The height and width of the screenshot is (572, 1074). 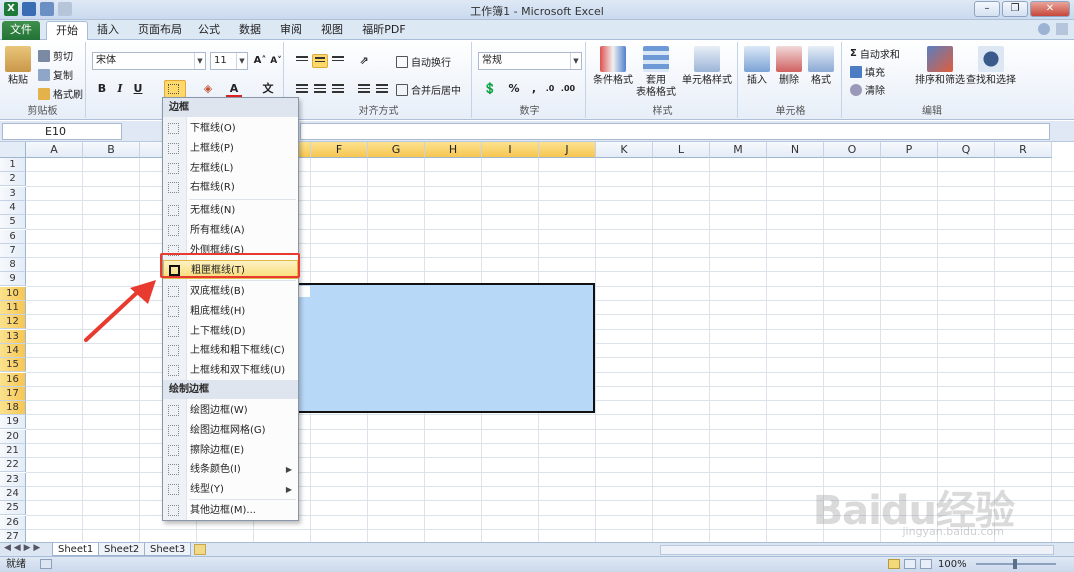 What do you see at coordinates (230, 291) in the screenshot?
I see `menu-item-double-bottom-border: 双底框线(B)` at bounding box center [230, 291].